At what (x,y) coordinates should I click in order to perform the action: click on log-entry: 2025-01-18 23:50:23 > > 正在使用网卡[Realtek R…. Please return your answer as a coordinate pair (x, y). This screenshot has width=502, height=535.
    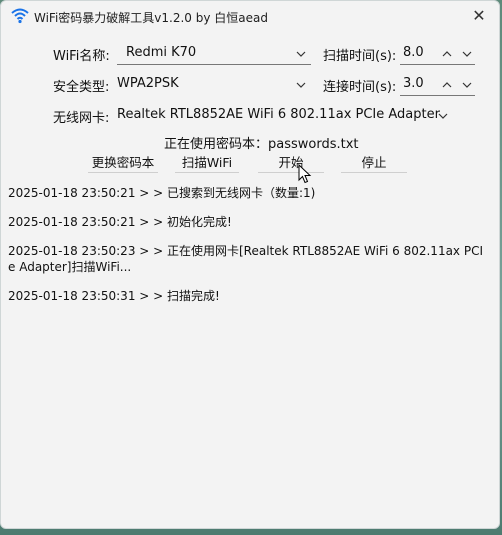
    Looking at the image, I should click on (246, 259).